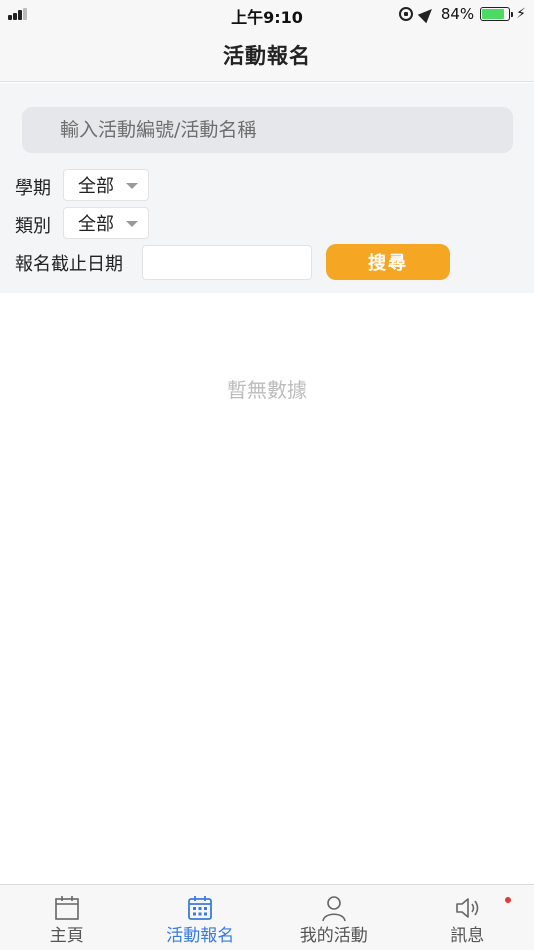 The image size is (534, 950). I want to click on empty-state-text: 暫無數據, so click(267, 390).